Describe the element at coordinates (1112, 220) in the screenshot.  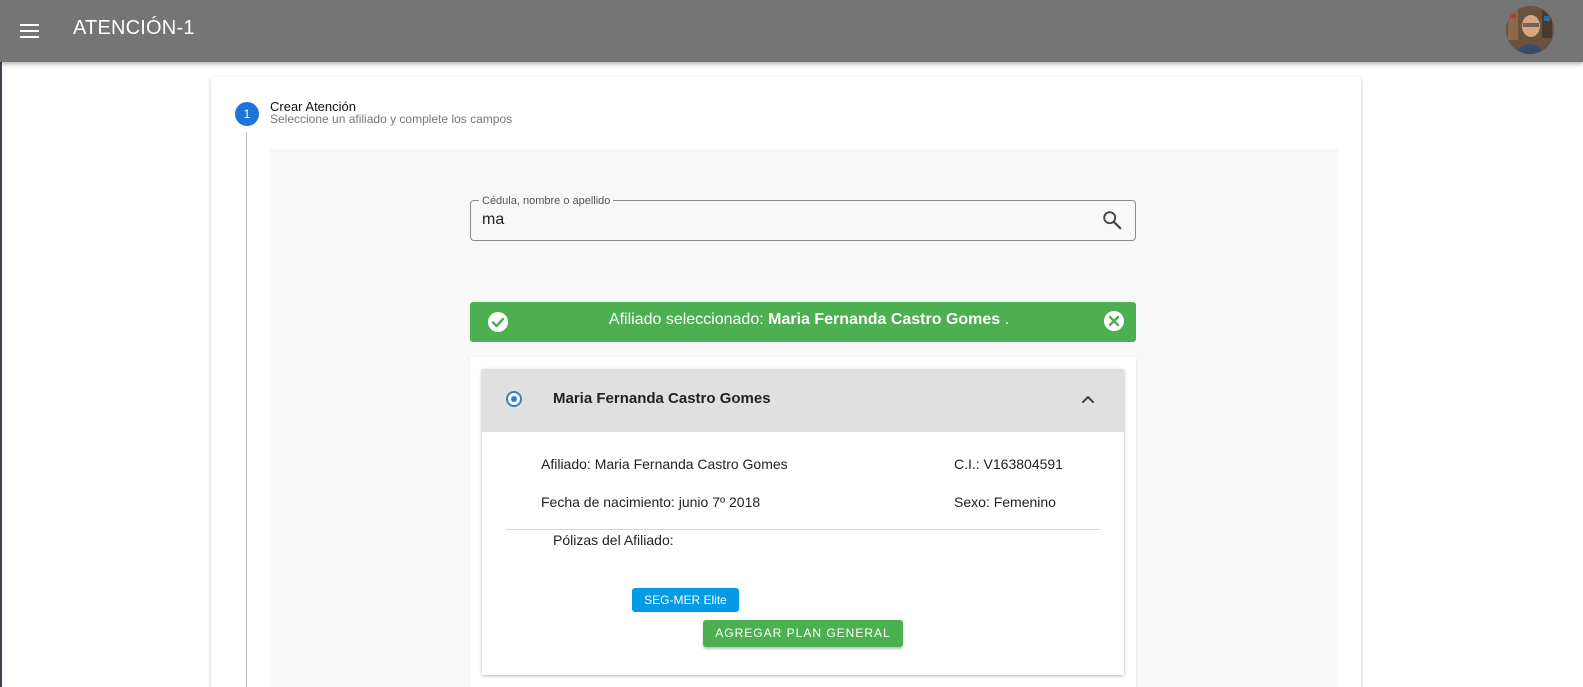
I see `search-icon` at that location.